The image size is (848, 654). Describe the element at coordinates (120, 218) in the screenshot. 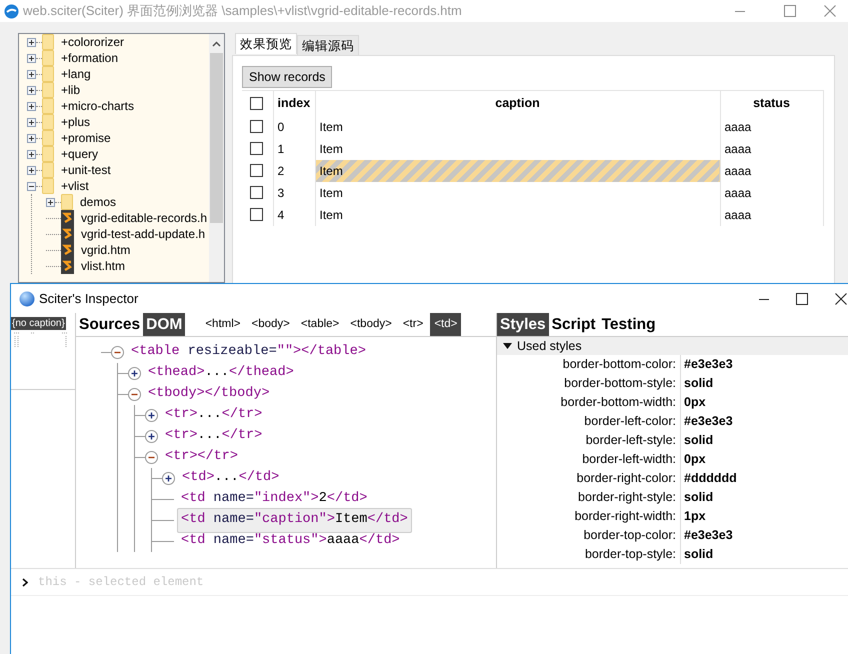

I see `tree-item: vgrid-editable-records.h` at that location.